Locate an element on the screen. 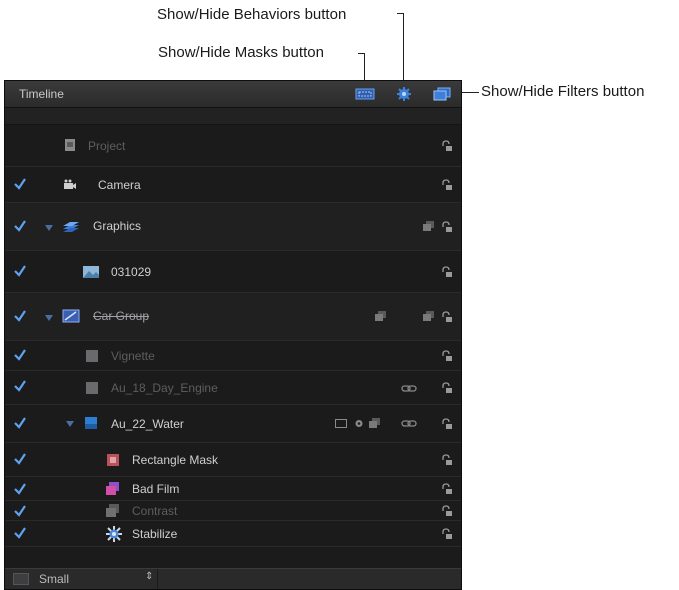 This screenshot has height=590, width=679. layer-name: 031029 is located at coordinates (131, 272).